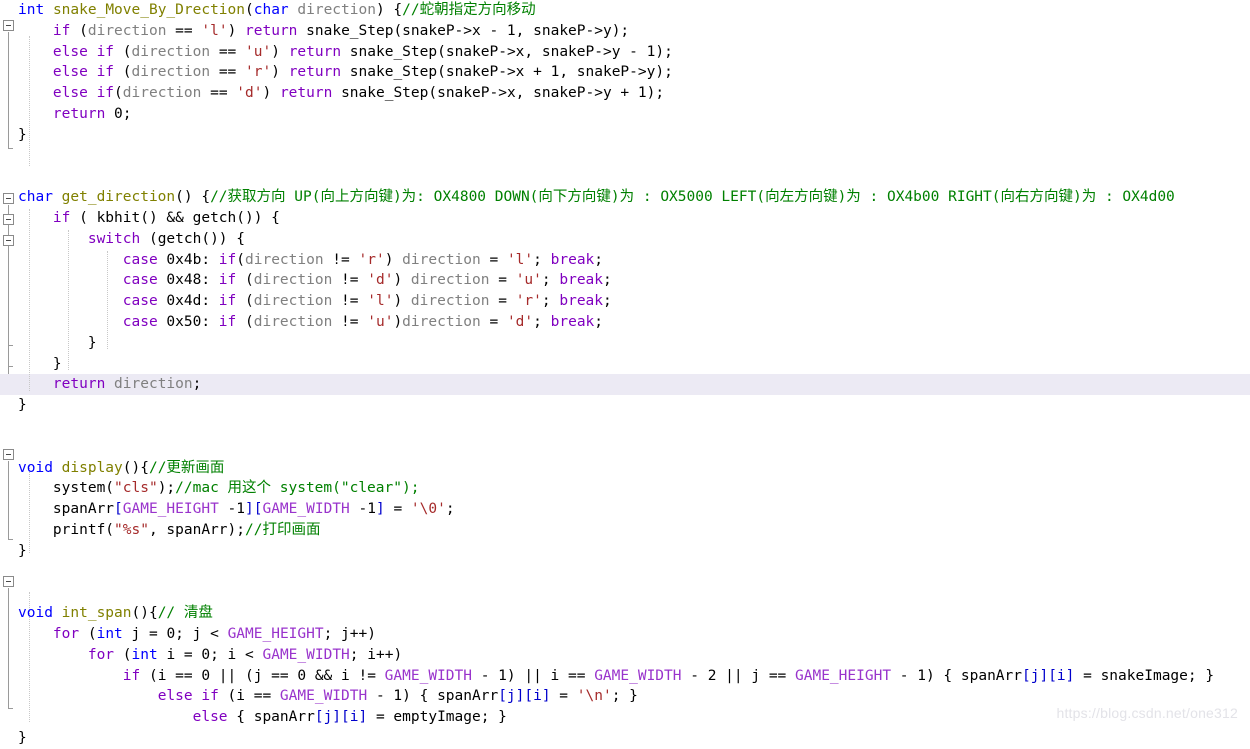 This screenshot has height=749, width=1250. What do you see at coordinates (524, 696) in the screenshot?
I see `token-br: [j][i]` at bounding box center [524, 696].